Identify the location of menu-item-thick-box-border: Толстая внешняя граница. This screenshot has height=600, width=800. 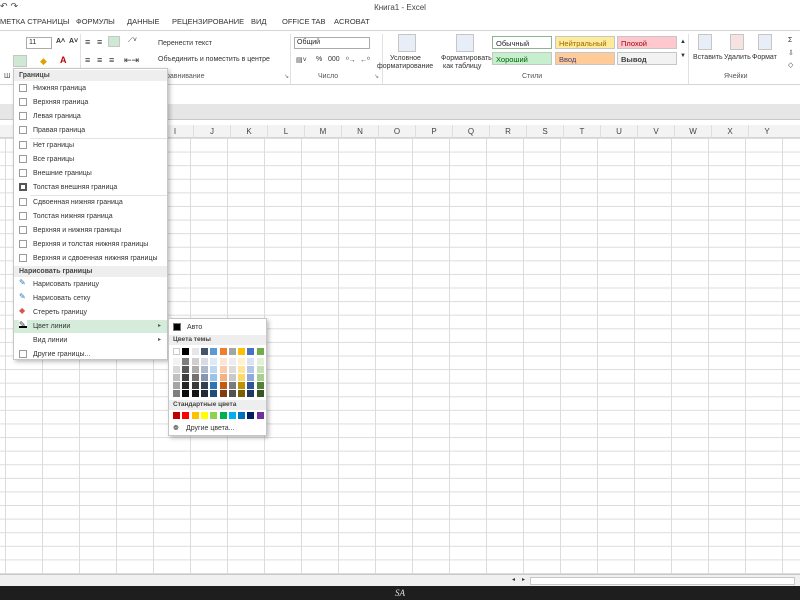
(90, 187).